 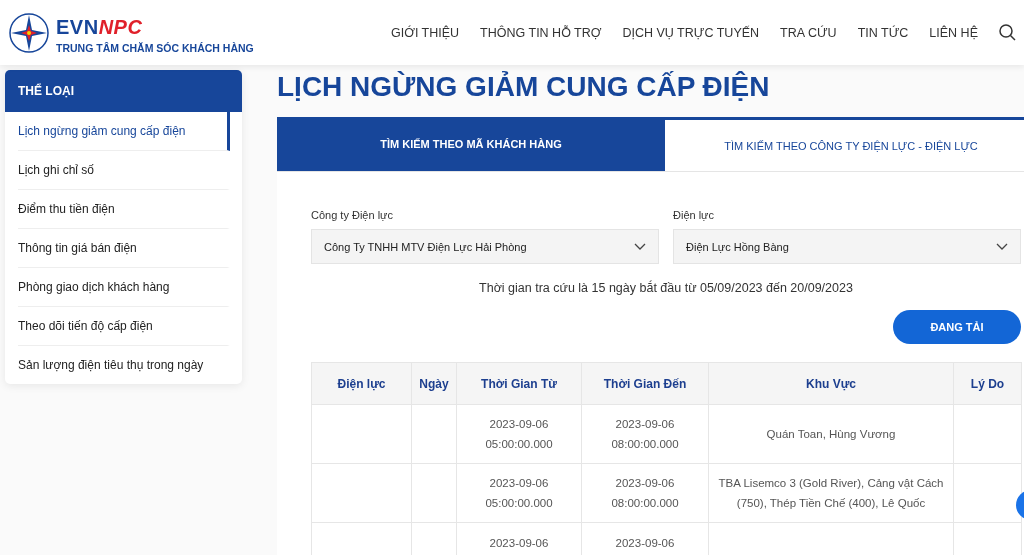 I want to click on select-field: Công Ty TNHH MTV Điện Lực Hải Phòng, so click(x=485, y=246).